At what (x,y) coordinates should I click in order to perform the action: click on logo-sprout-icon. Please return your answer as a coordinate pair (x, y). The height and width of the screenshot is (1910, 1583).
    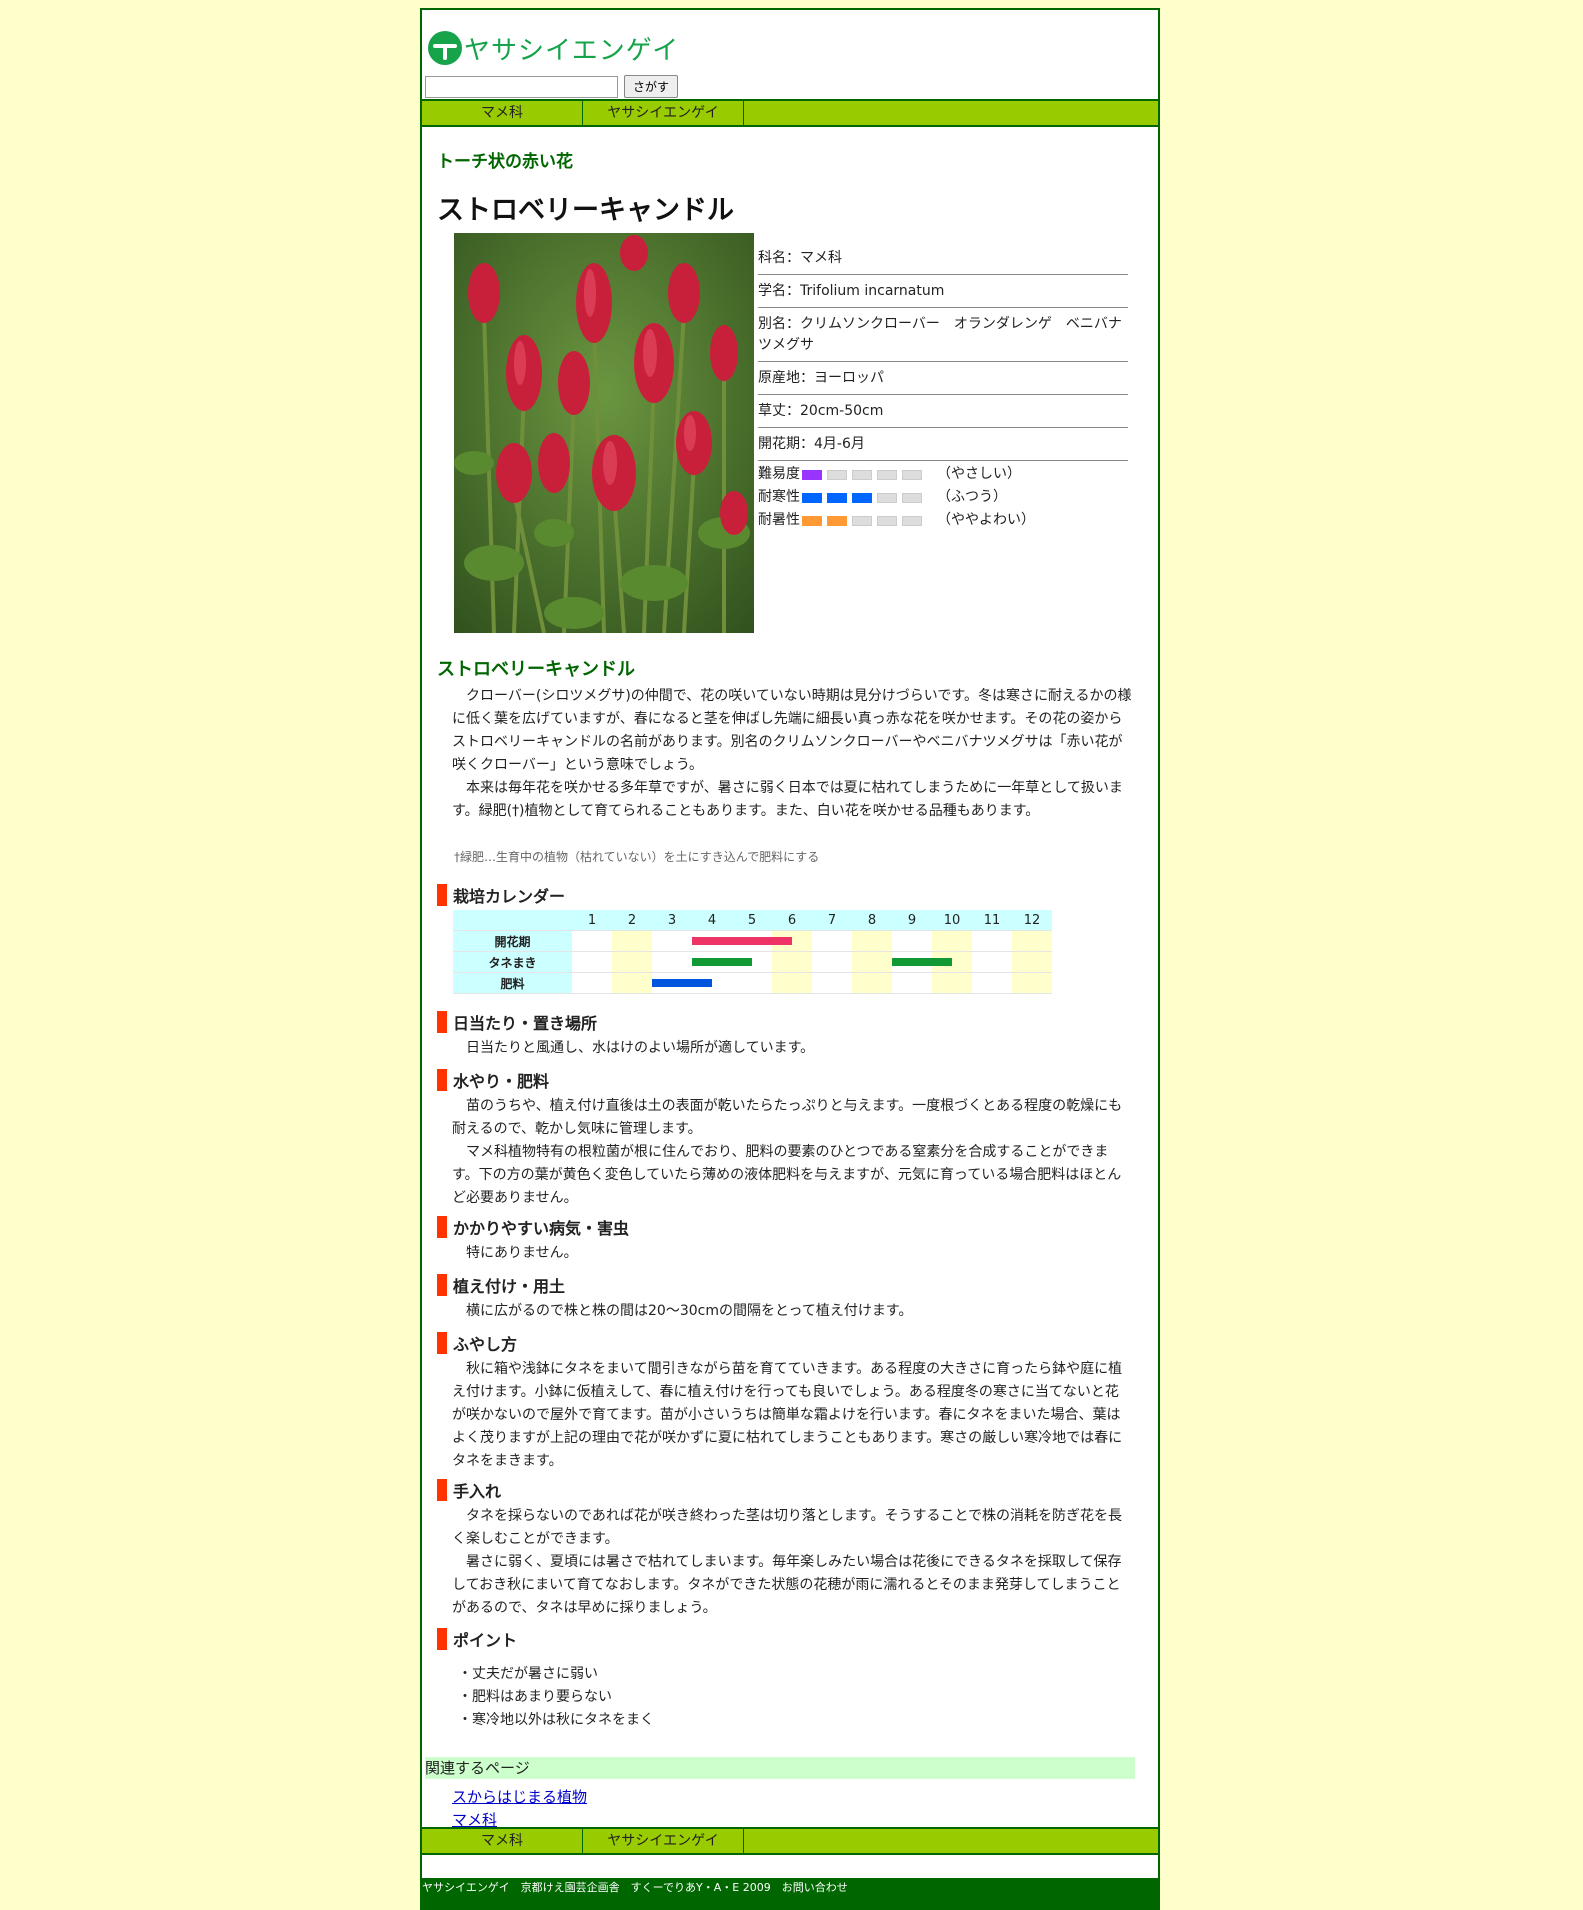
    Looking at the image, I should click on (445, 48).